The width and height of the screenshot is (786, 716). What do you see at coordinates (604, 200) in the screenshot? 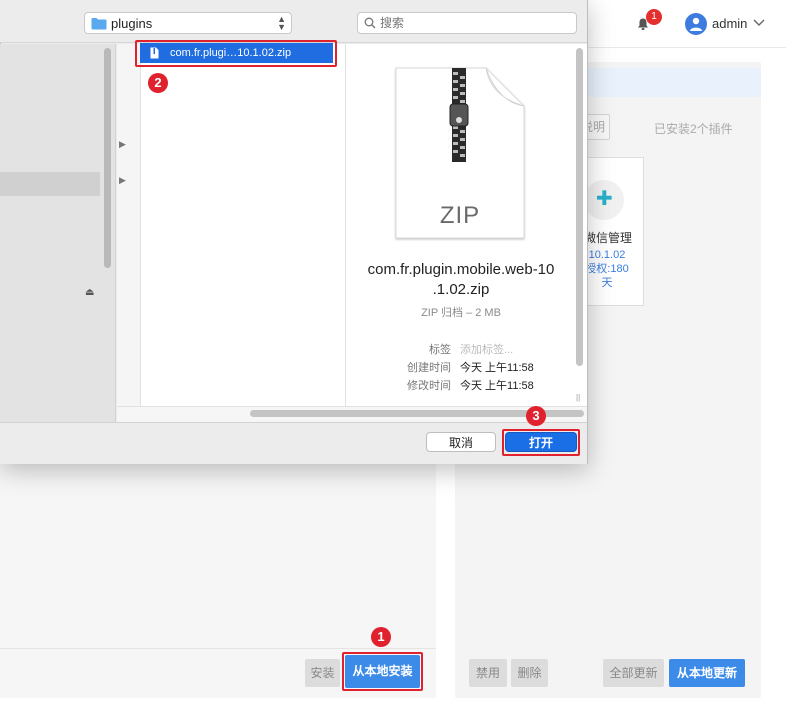
I see `plugin-puzzle-icon: ✚` at bounding box center [604, 200].